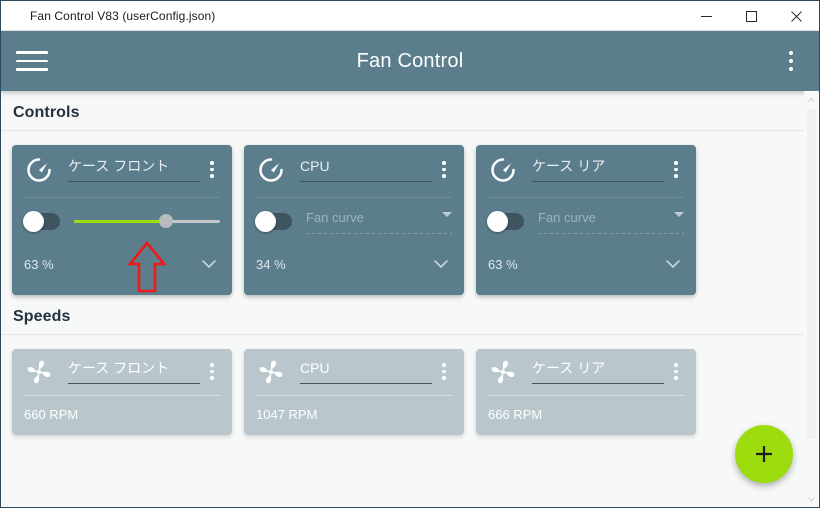 This screenshot has width=820, height=508. What do you see at coordinates (165, 221) in the screenshot?
I see `slider-thumb` at bounding box center [165, 221].